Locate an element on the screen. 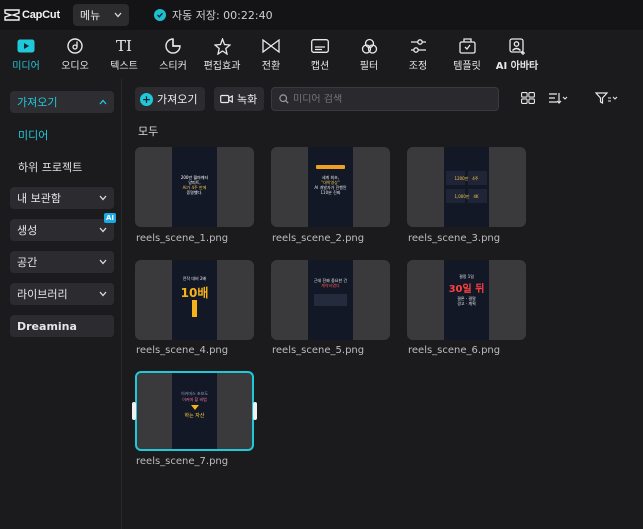 The width and height of the screenshot is (643, 529). media-card-selected: 이커머스 초보도 이커머 할 비법 하는 자산 is located at coordinates (194, 411).